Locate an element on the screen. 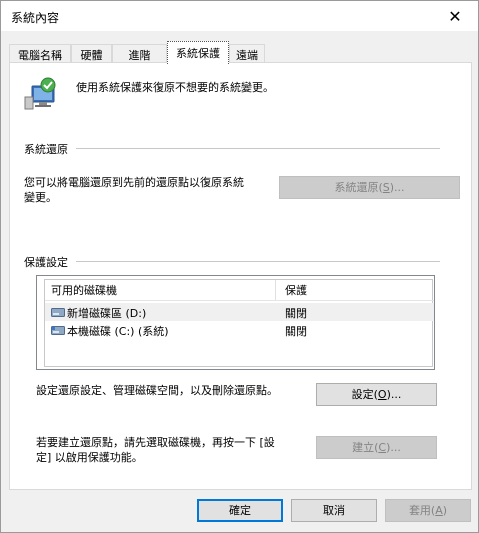 Image resolution: width=479 pixels, height=533 pixels. column-header-drives: 可用的磁碟機 is located at coordinates (84, 290).